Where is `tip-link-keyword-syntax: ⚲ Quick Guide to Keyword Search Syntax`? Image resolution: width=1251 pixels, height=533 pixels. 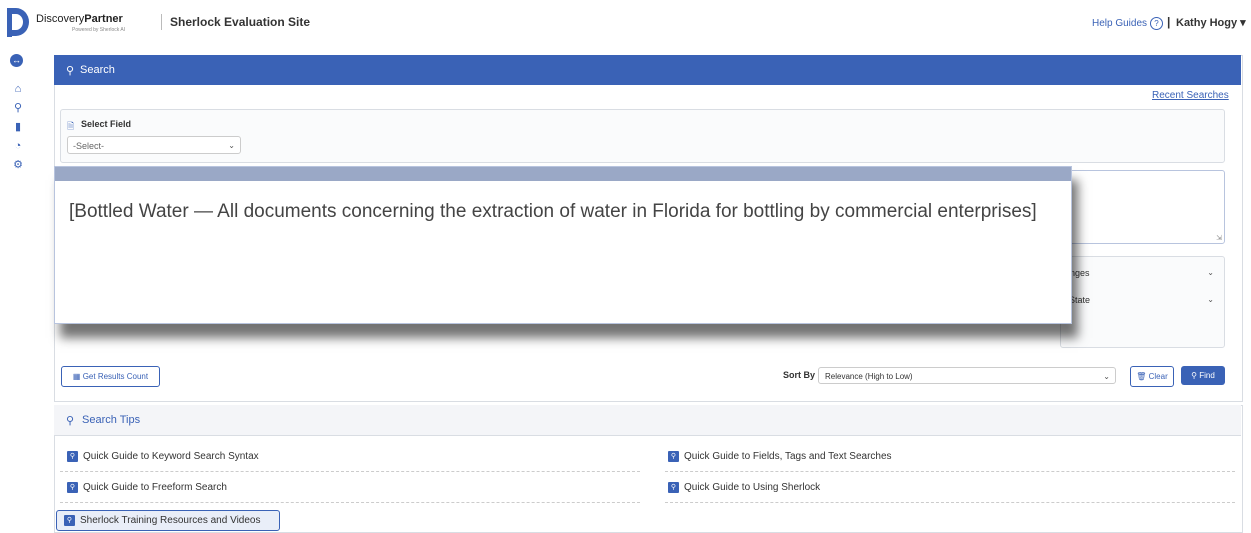
tip-link-keyword-syntax: ⚲ Quick Guide to Keyword Search Syntax is located at coordinates (163, 456).